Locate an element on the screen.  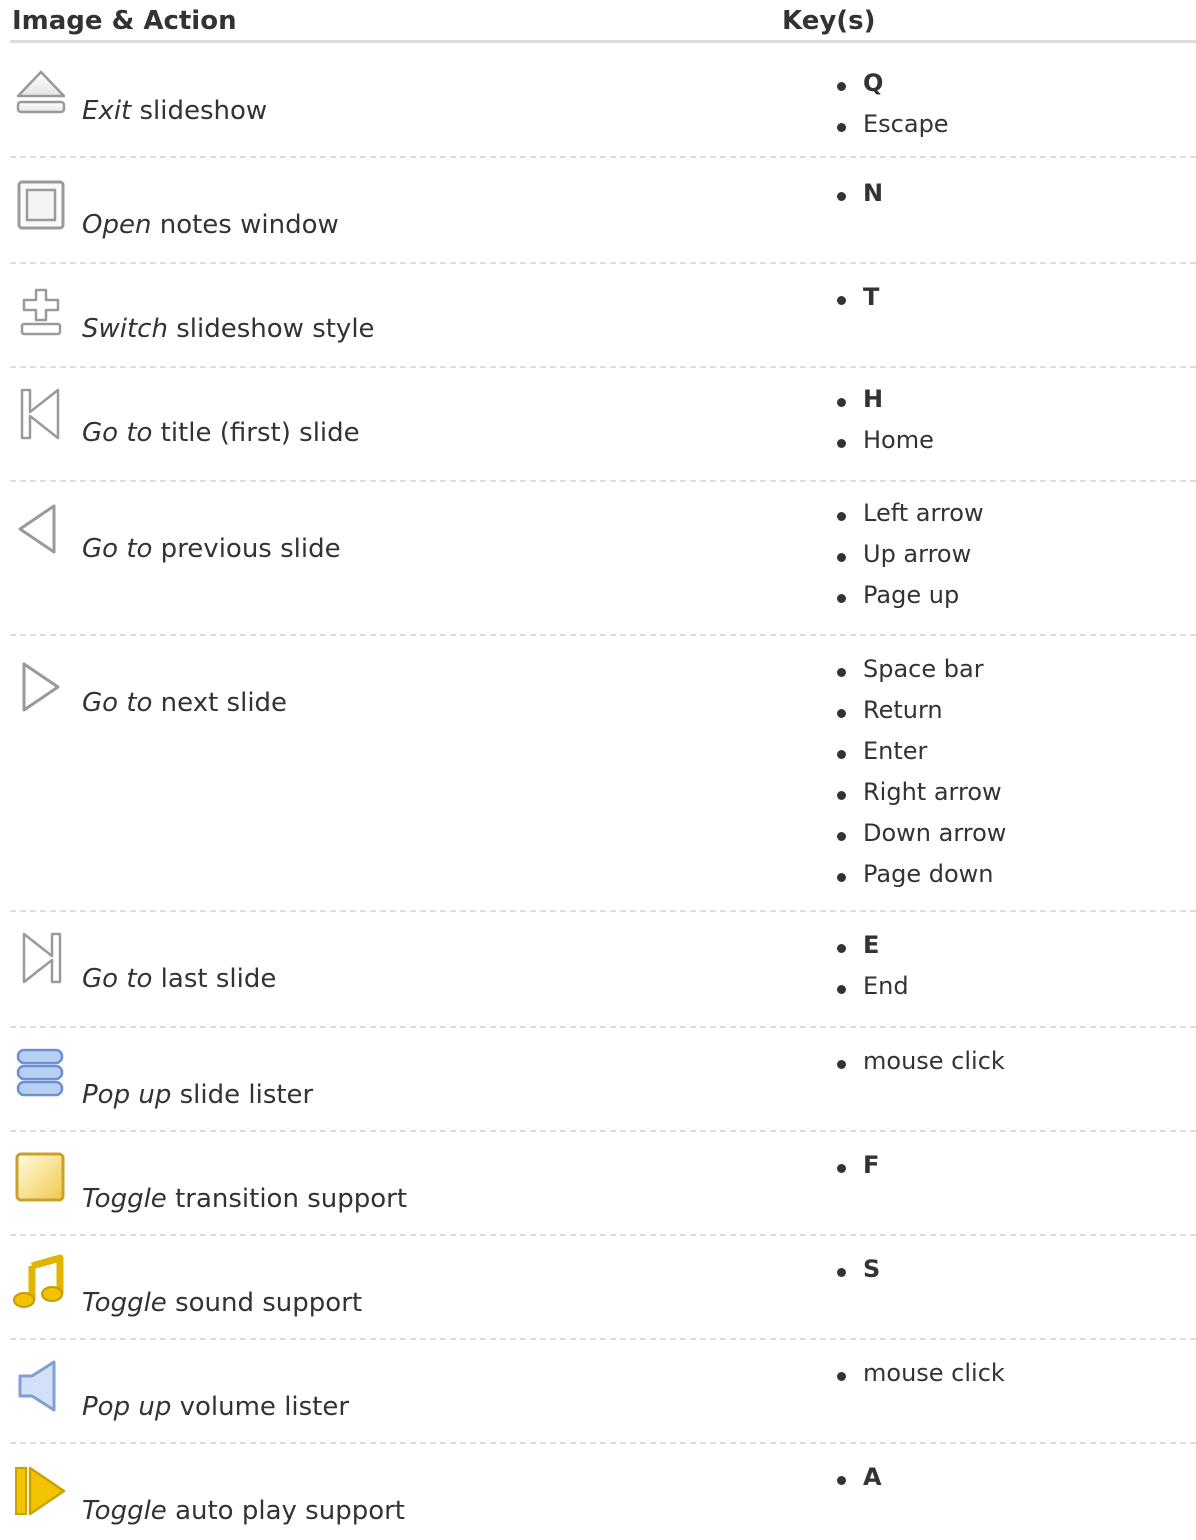
action-verb: Exit is located at coordinates (107, 111).